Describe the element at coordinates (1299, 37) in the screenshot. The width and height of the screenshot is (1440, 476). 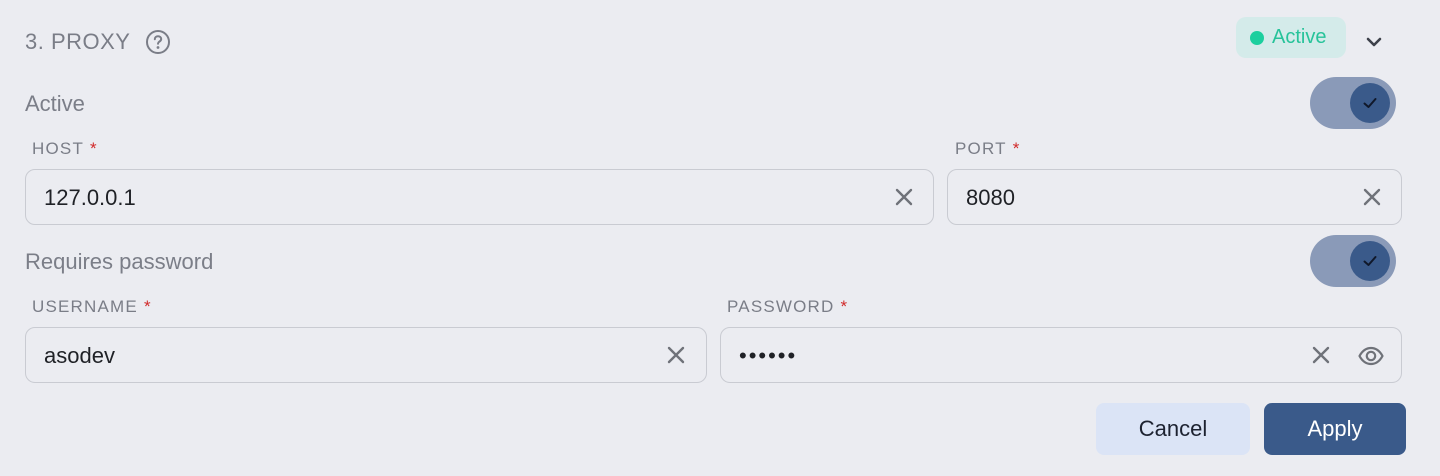
I see `status-label: Active` at that location.